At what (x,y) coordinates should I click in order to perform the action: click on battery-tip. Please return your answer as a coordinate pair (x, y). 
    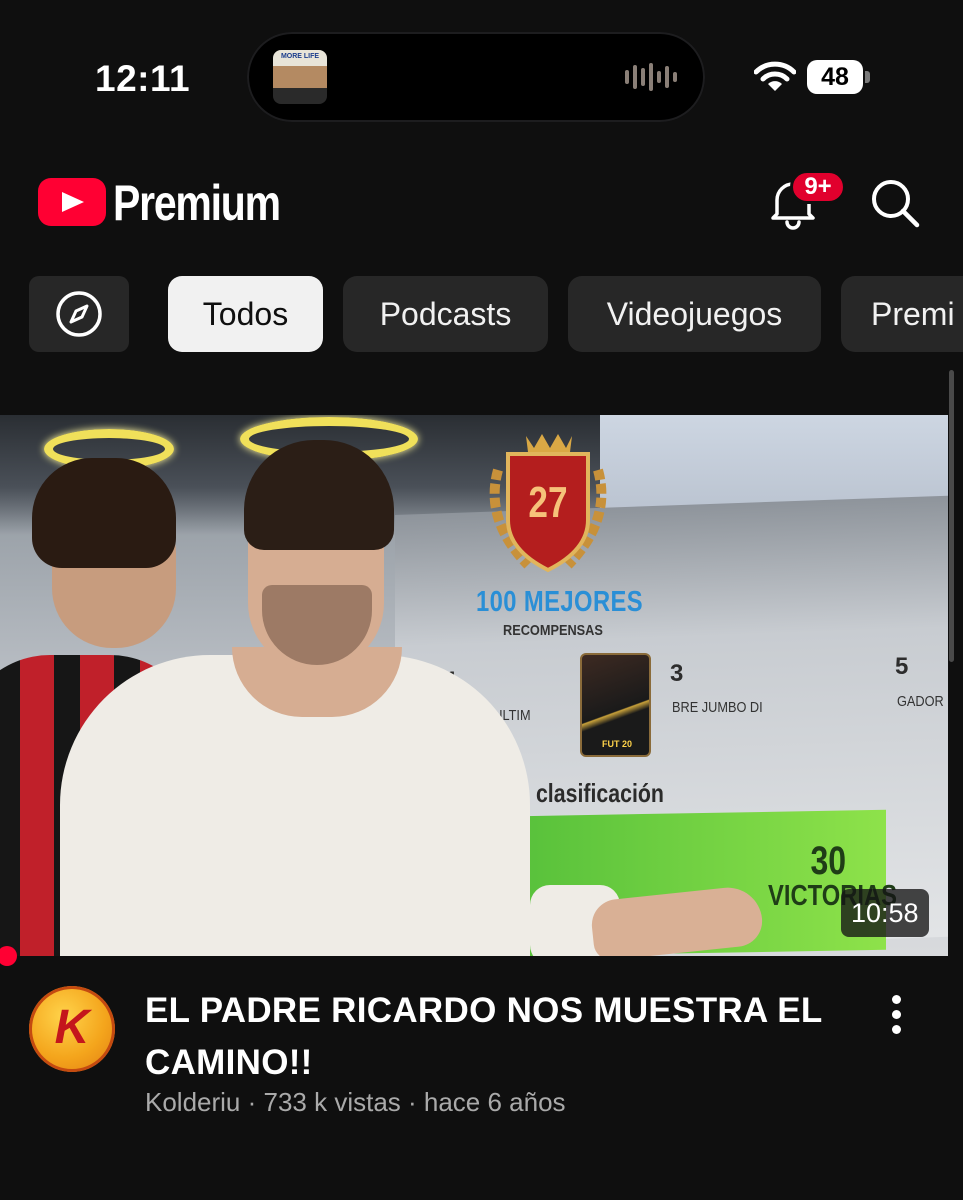
    Looking at the image, I should click on (867, 77).